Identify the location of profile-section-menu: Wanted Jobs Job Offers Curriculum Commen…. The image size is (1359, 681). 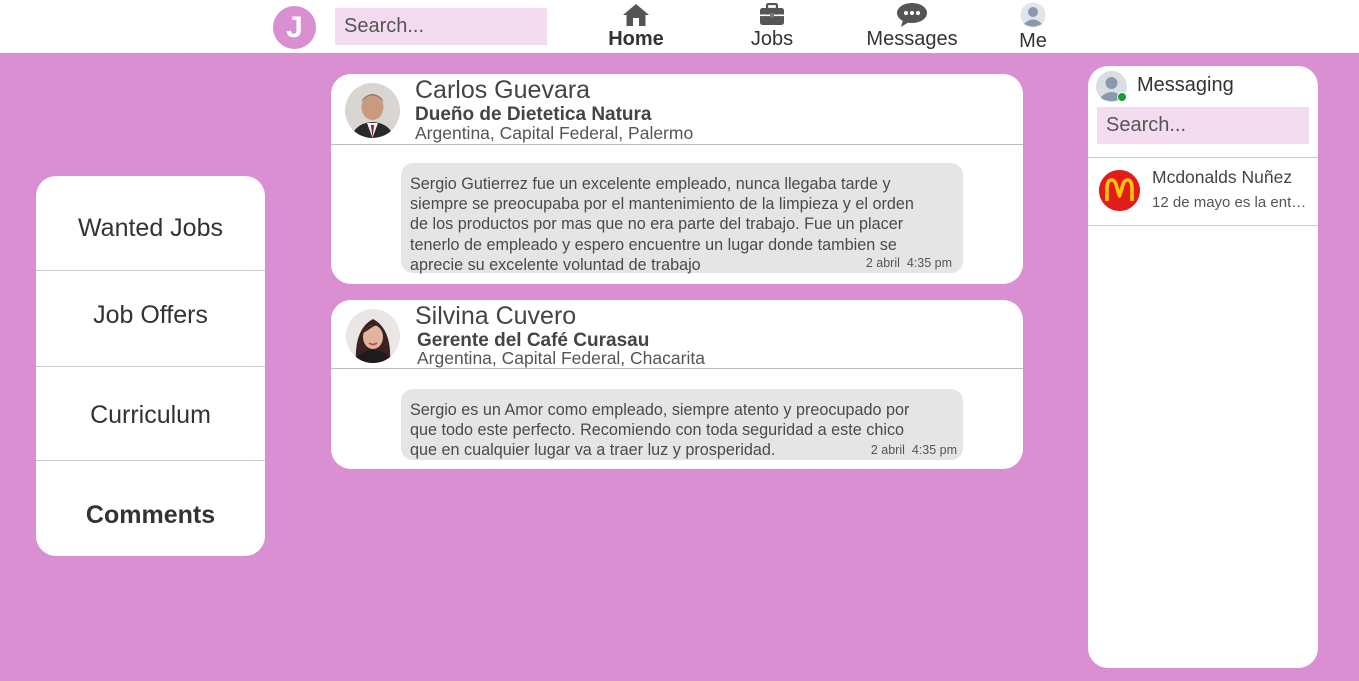
(150, 366).